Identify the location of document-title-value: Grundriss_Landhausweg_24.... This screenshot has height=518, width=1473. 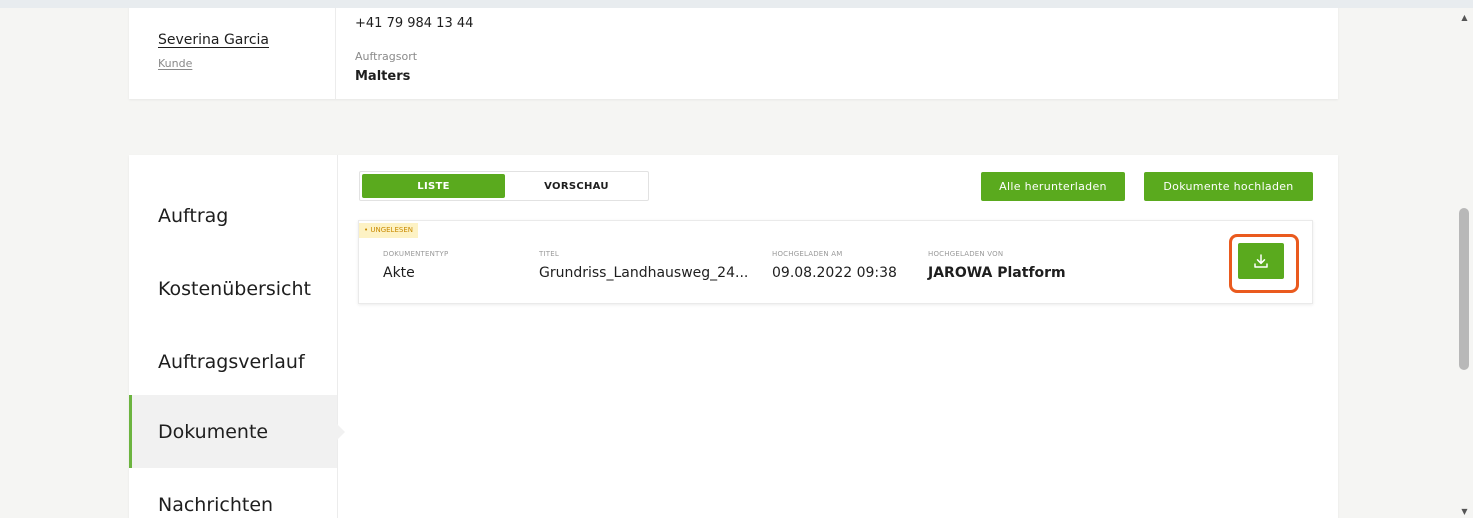
(644, 273).